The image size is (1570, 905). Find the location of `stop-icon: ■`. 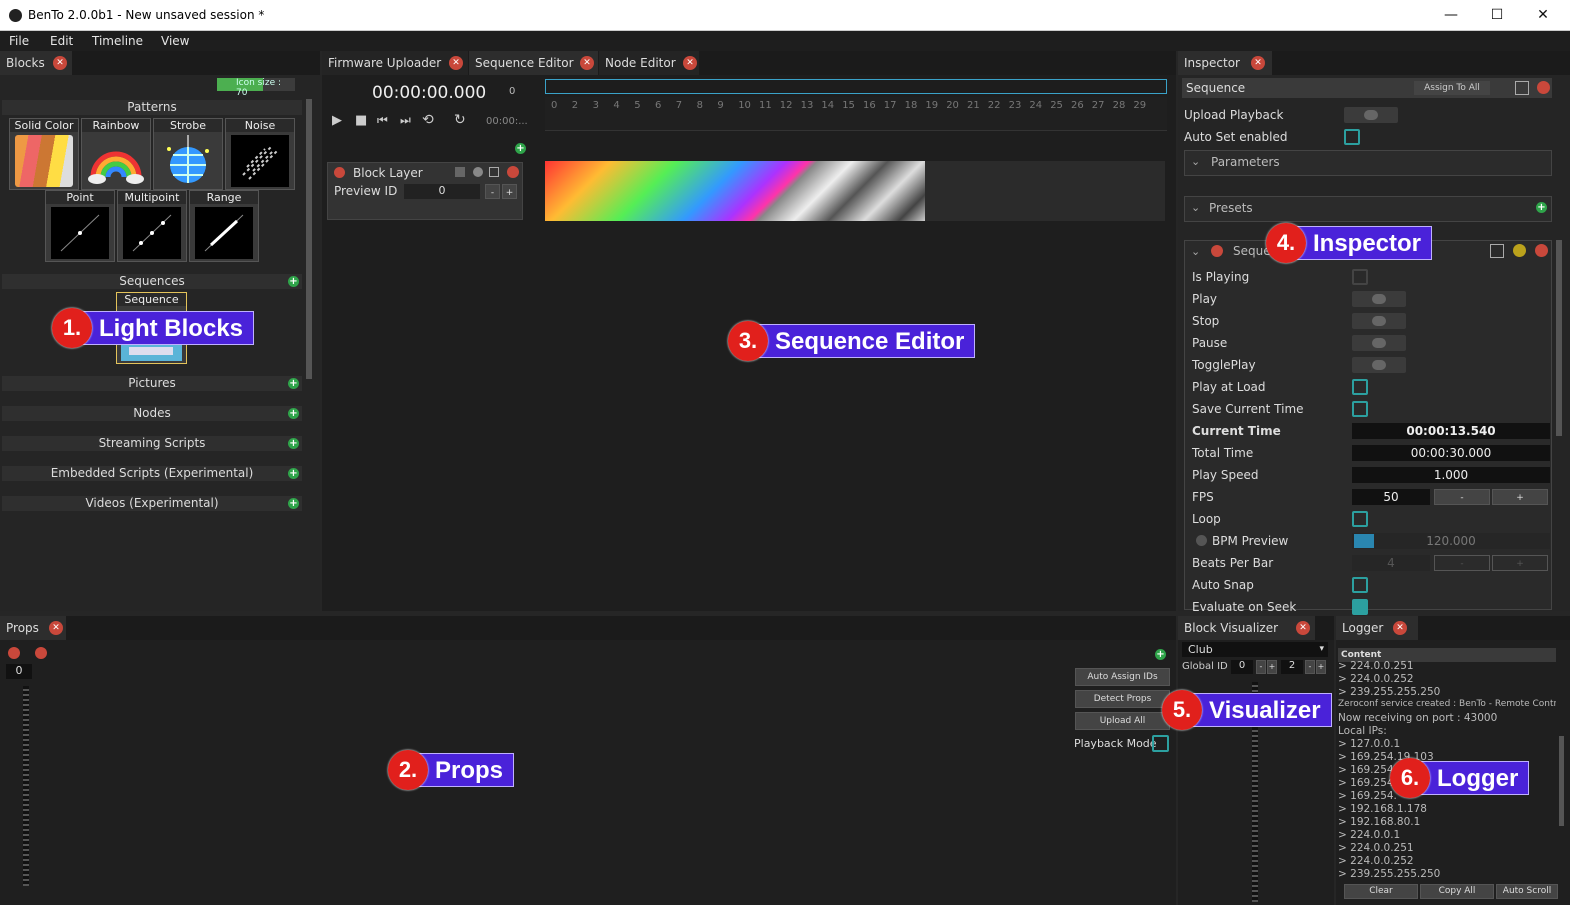

stop-icon: ■ is located at coordinates (361, 120).